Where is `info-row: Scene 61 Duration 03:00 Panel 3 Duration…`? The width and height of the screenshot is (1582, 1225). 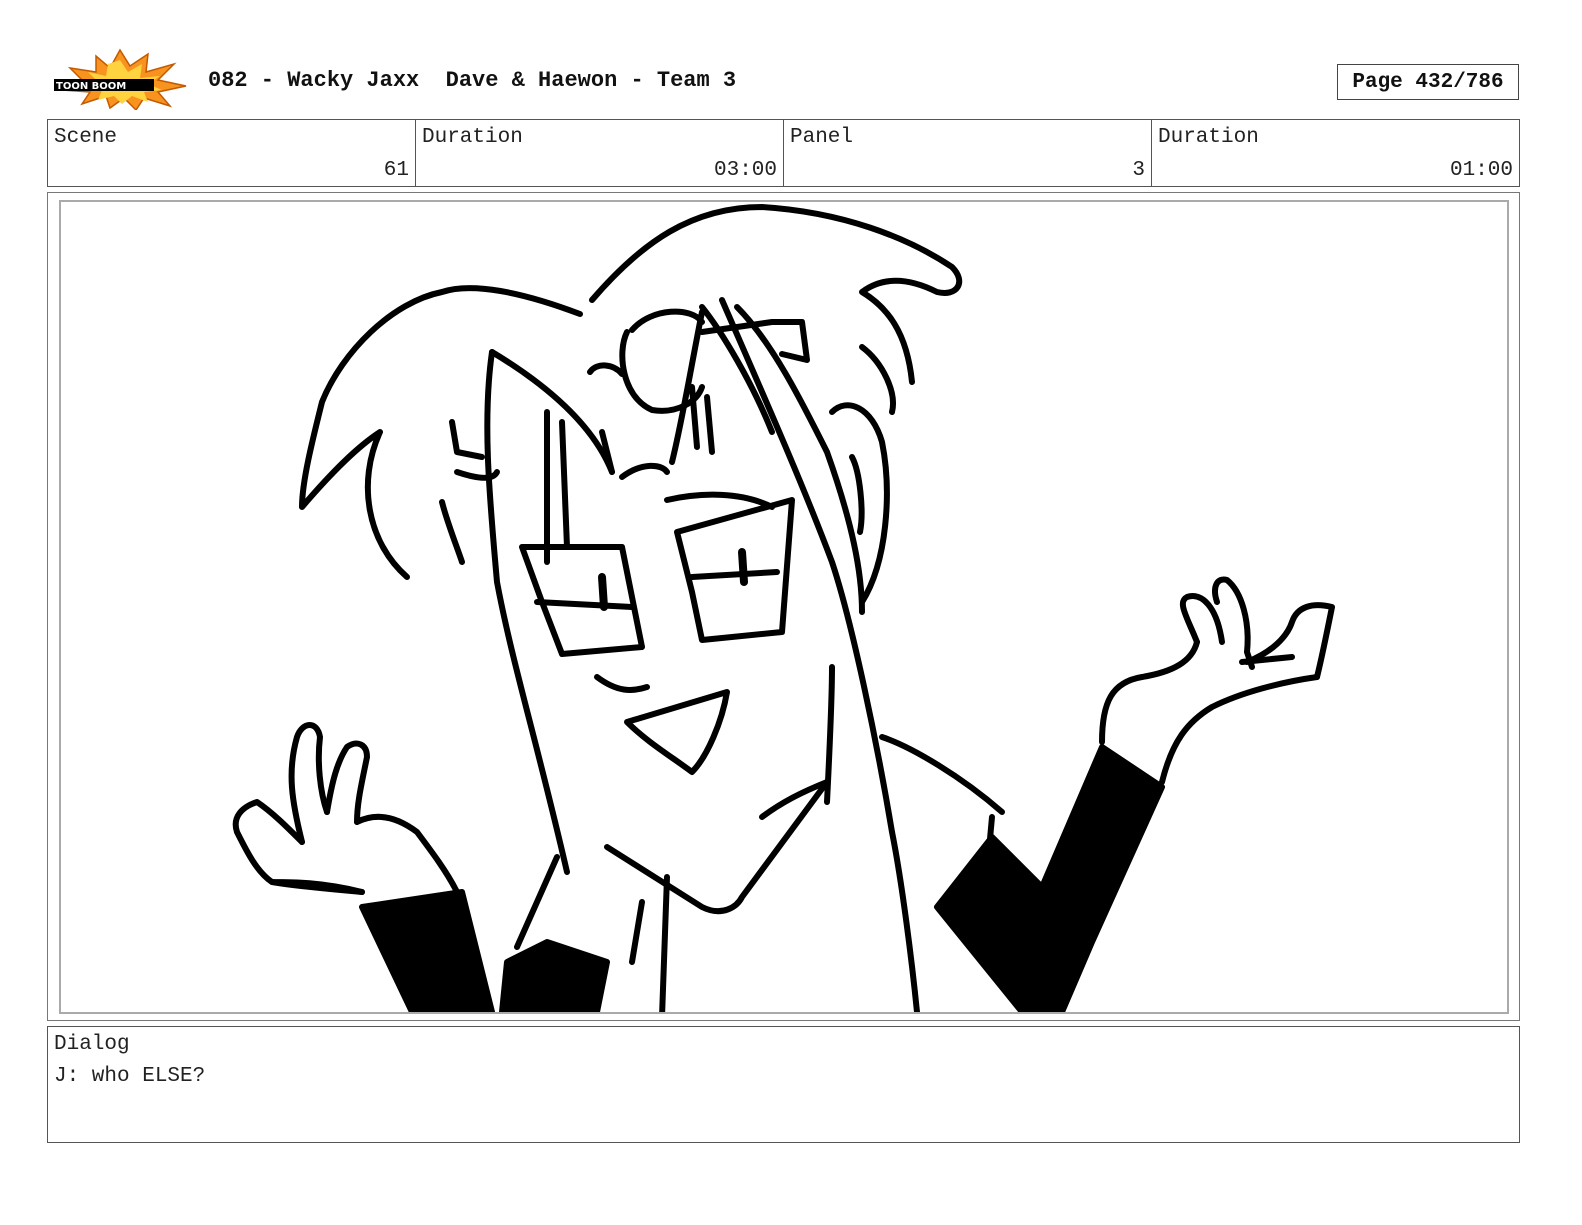
info-row: Scene 61 Duration 03:00 Panel 3 Duration… is located at coordinates (783, 153).